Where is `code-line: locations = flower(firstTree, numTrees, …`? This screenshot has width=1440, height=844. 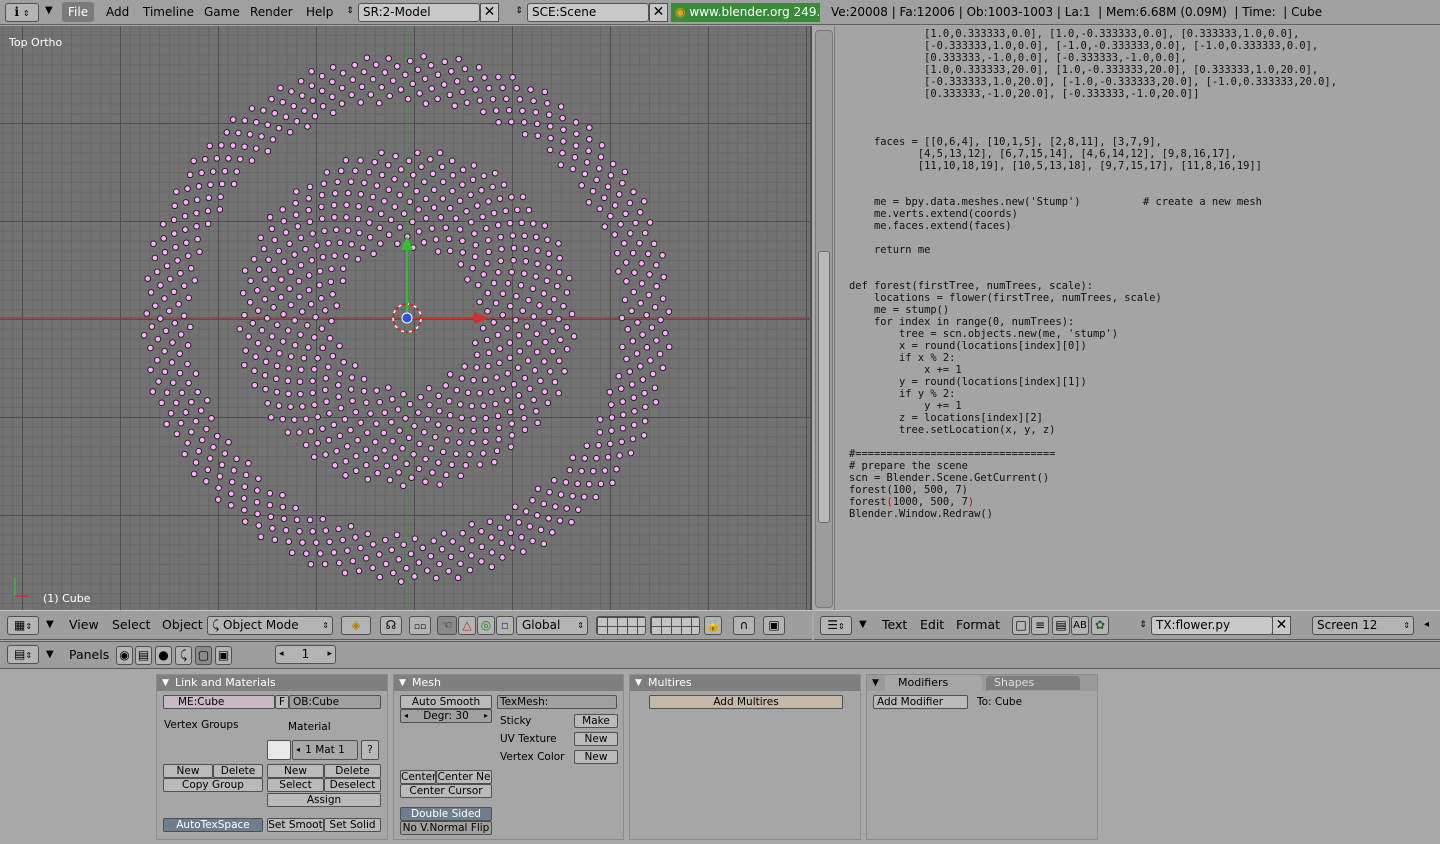
code-line: locations = flower(firstTree, numTrees, … is located at coordinates (1093, 298).